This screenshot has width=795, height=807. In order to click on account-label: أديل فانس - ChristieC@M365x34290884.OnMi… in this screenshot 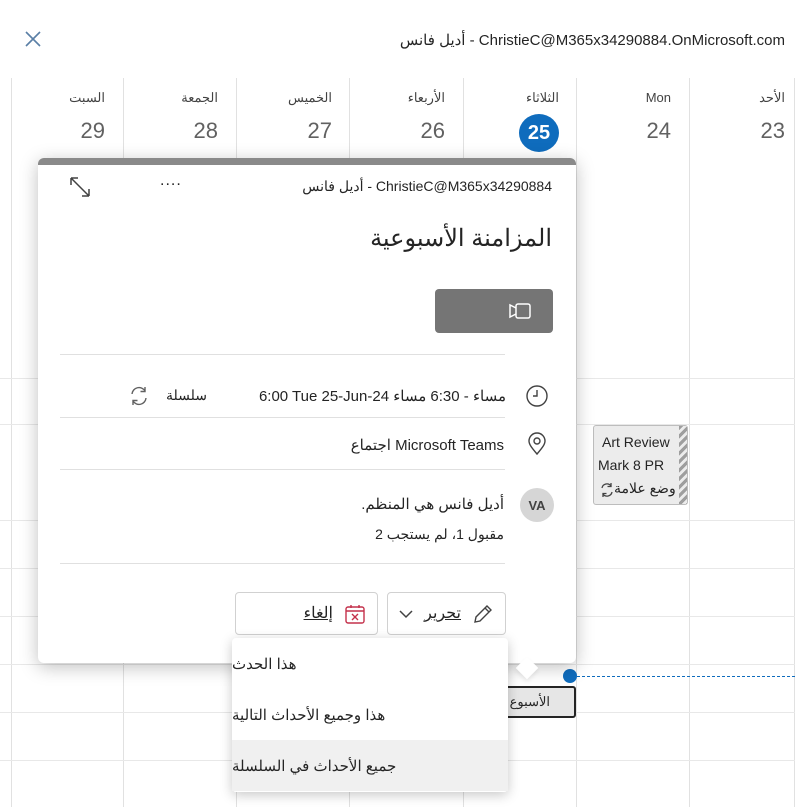, I will do `click(592, 40)`.